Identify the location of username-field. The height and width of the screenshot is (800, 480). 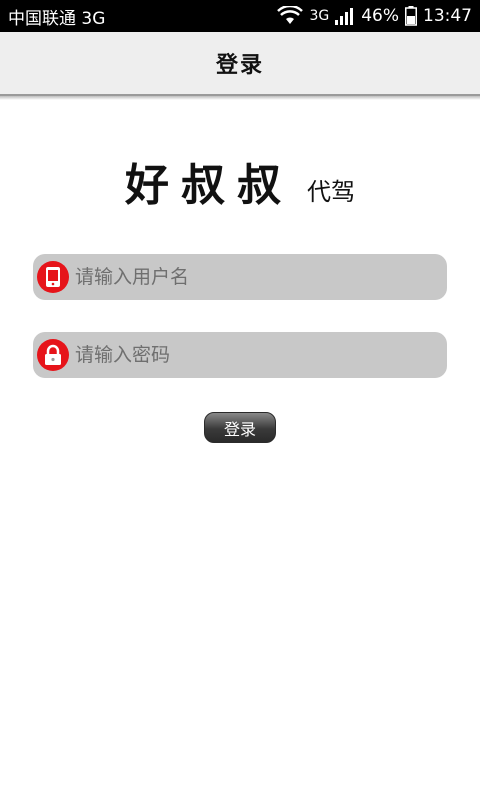
(240, 277).